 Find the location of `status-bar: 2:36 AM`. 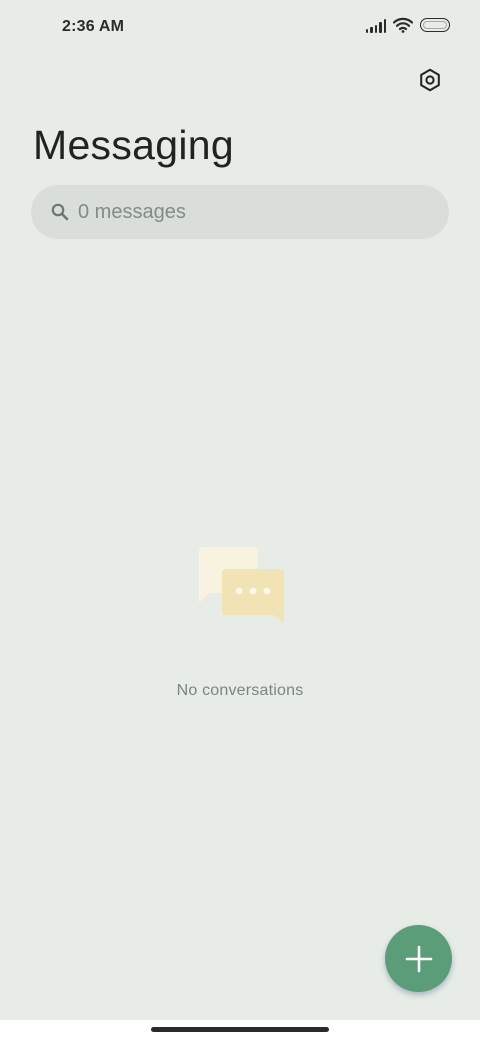

status-bar: 2:36 AM is located at coordinates (240, 28).